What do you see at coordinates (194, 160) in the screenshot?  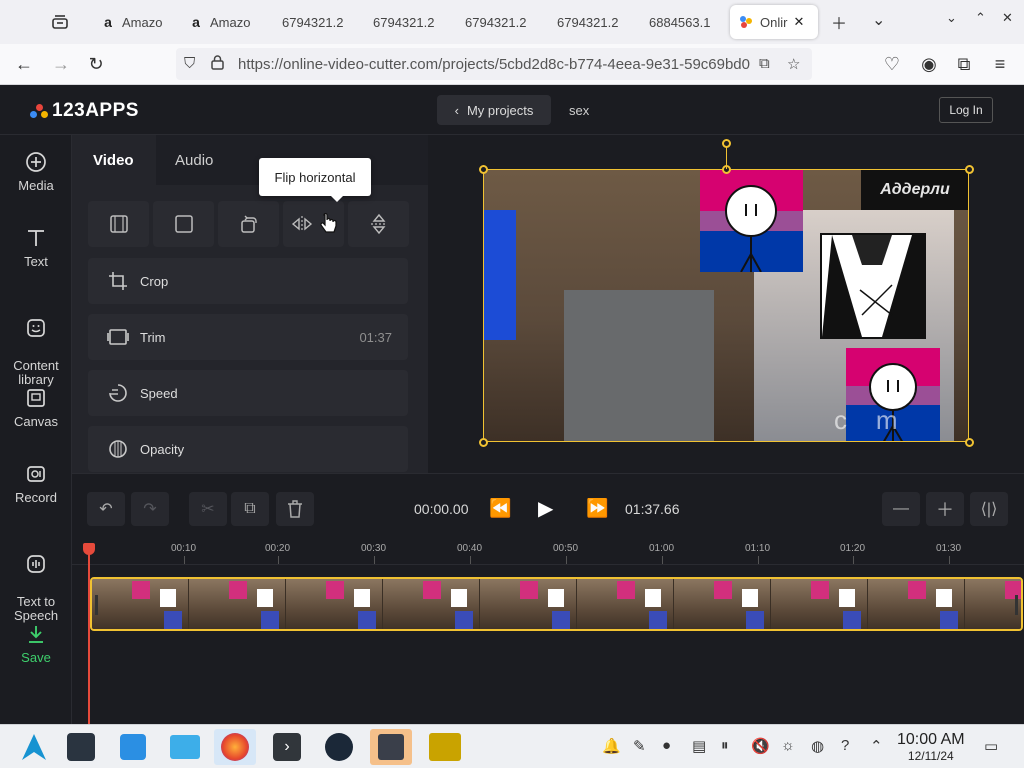 I see `tab-audio: Audio` at bounding box center [194, 160].